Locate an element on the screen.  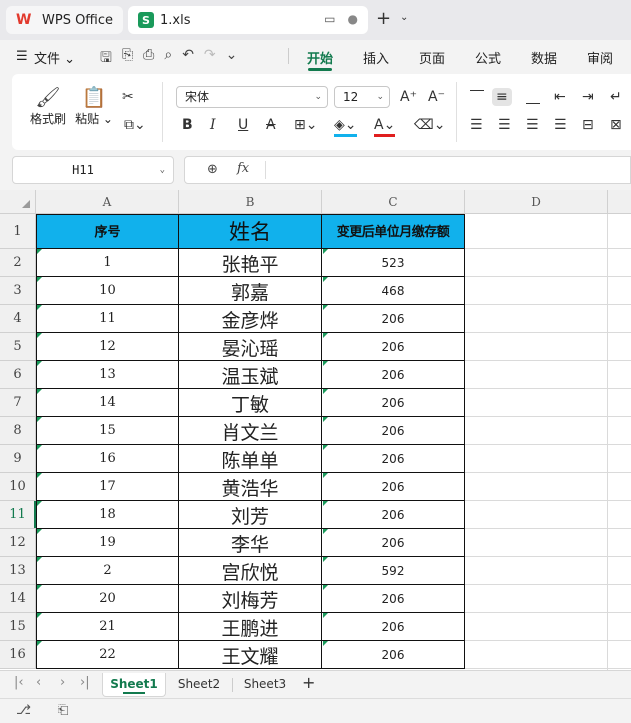
row-header: 9 is located at coordinates (18, 459).